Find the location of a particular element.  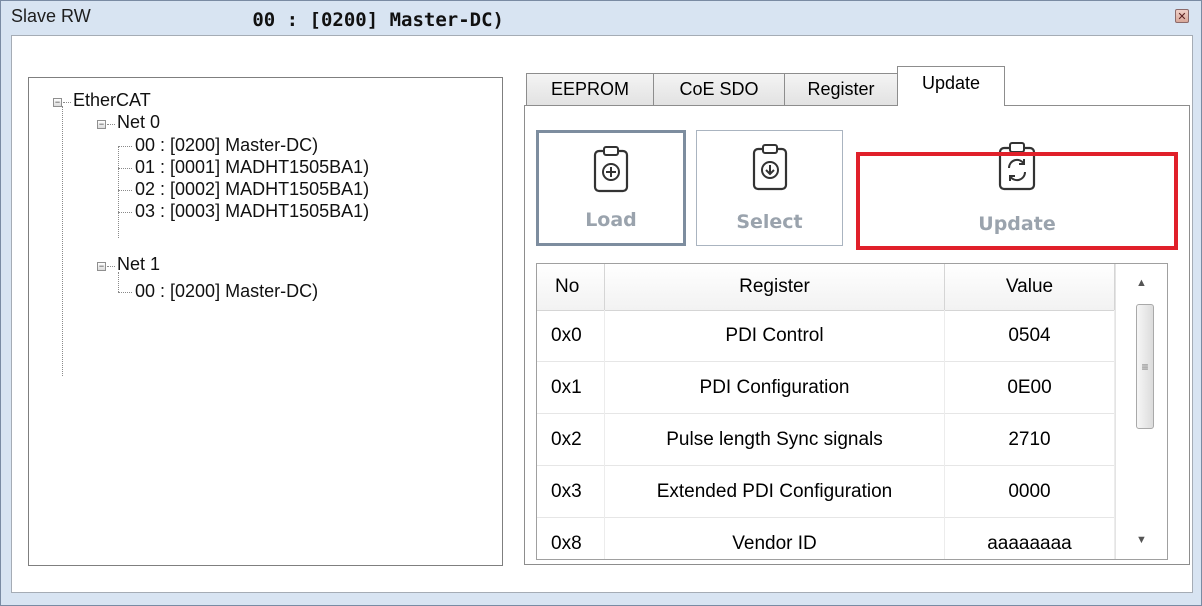

tree-node-net0: Net 0 is located at coordinates (138, 122).